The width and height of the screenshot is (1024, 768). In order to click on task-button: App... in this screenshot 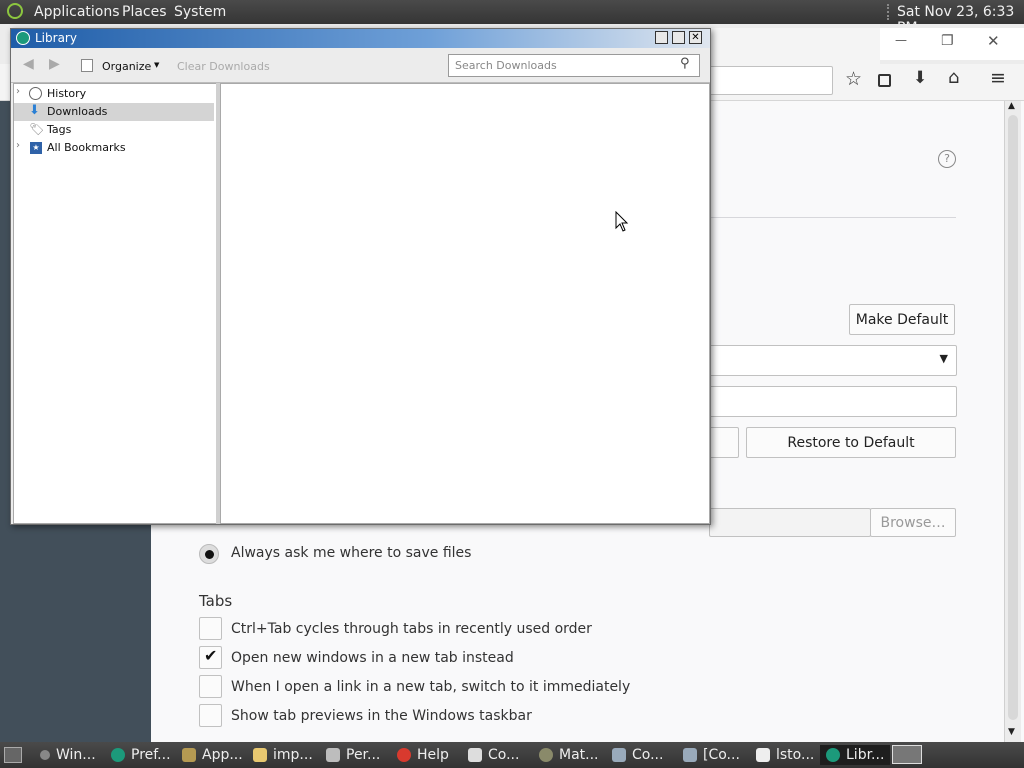, I will do `click(212, 755)`.